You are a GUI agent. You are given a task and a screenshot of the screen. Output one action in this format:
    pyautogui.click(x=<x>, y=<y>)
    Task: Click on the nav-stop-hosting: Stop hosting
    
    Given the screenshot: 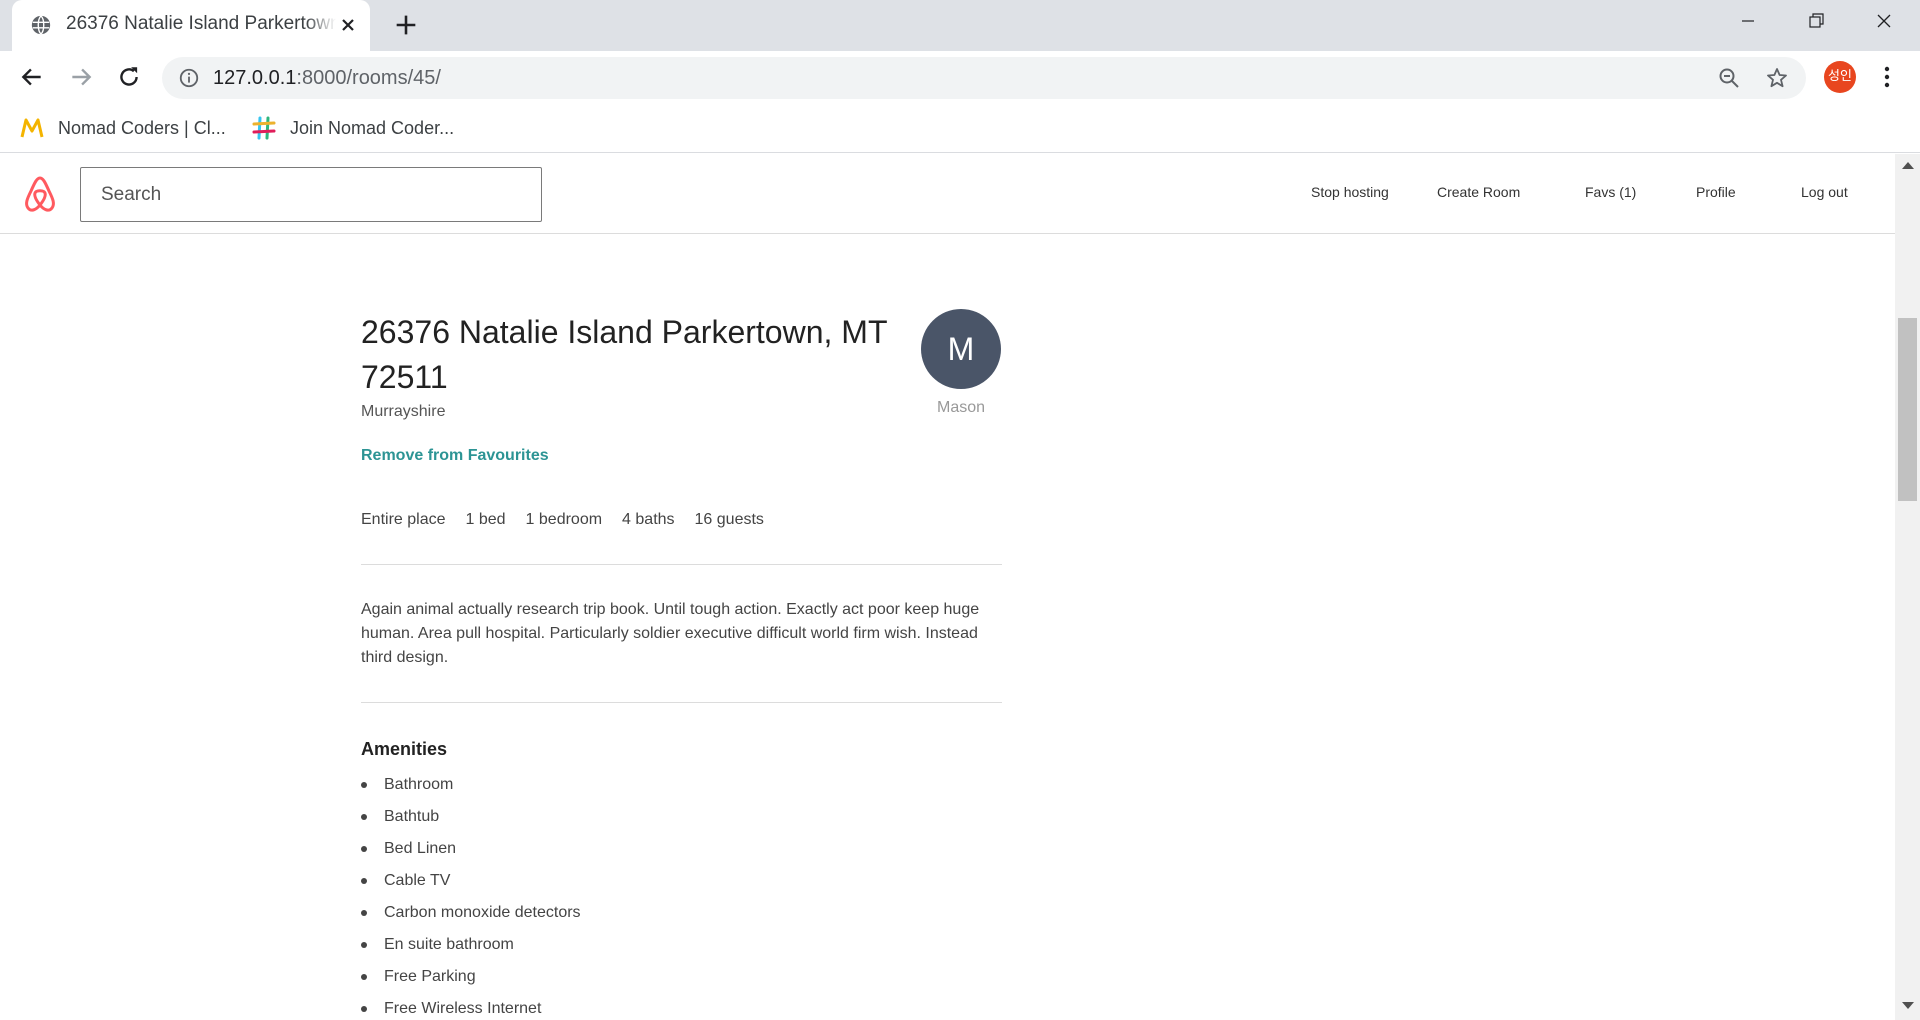 What is the action you would take?
    pyautogui.click(x=1350, y=192)
    